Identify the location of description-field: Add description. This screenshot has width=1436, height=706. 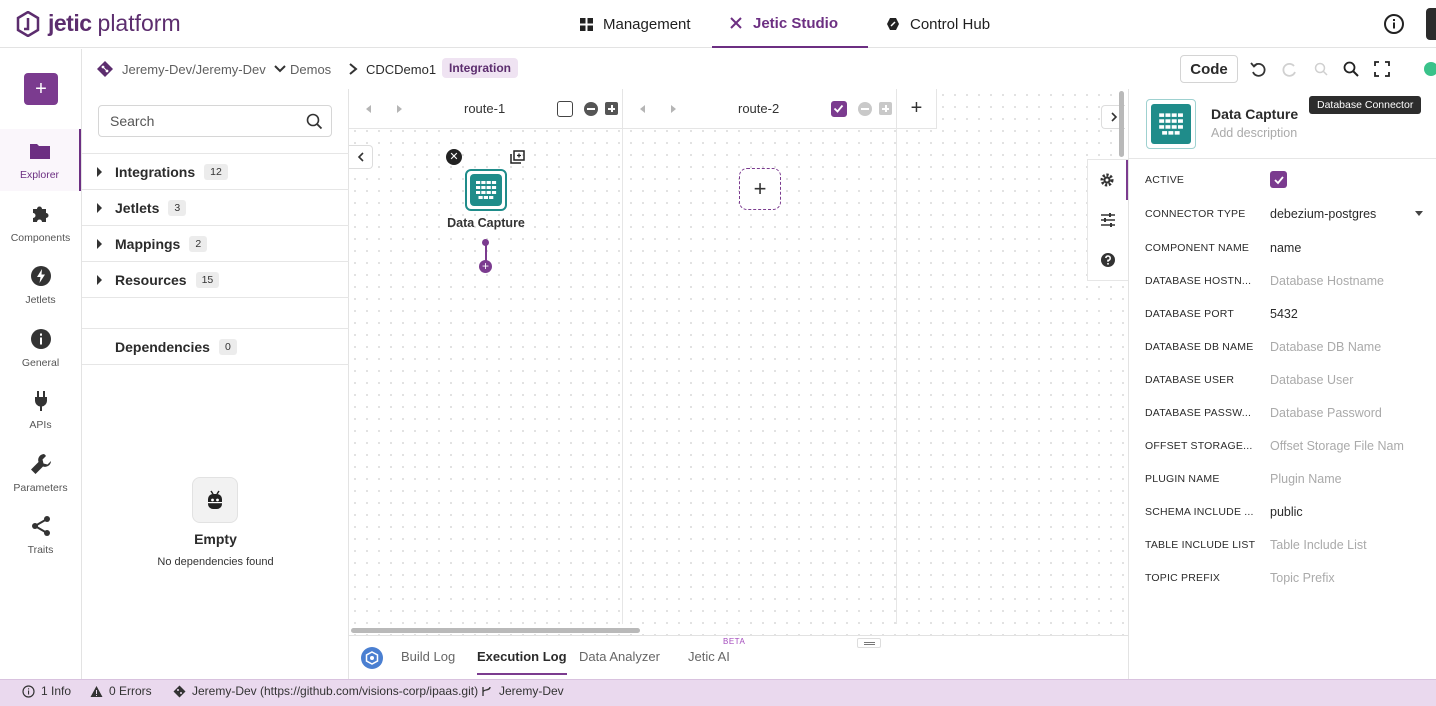
(1254, 133).